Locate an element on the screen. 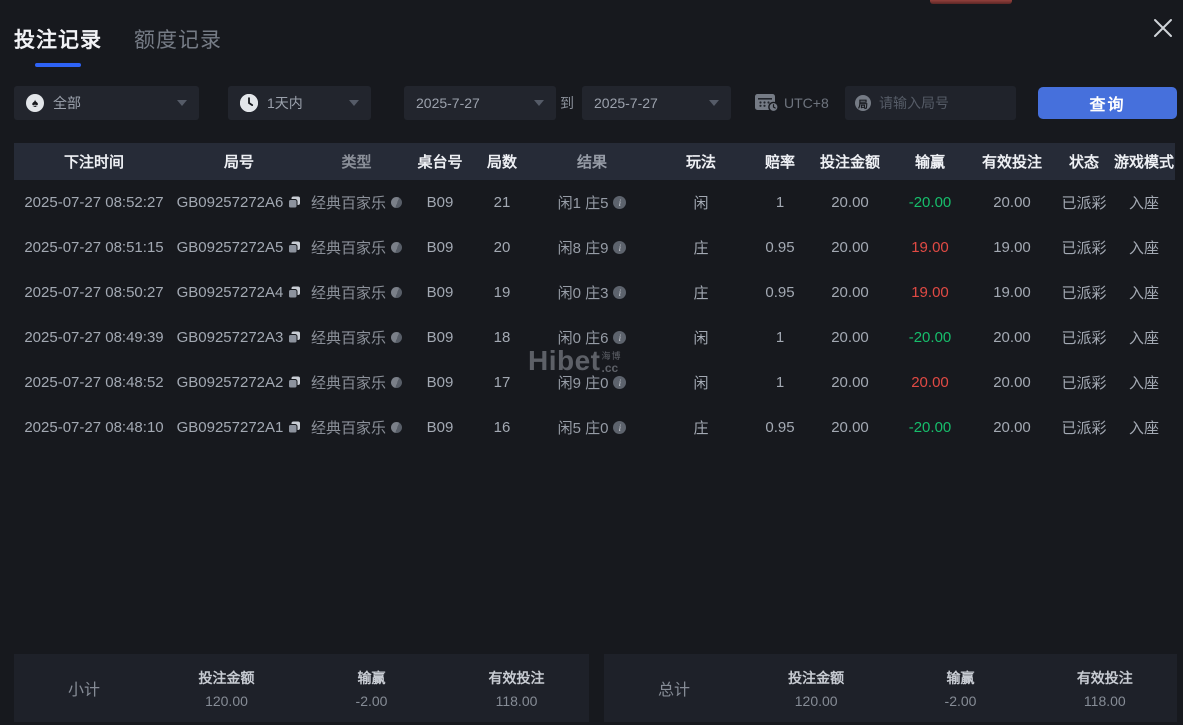  spade-icon: ♠ is located at coordinates (35, 103).